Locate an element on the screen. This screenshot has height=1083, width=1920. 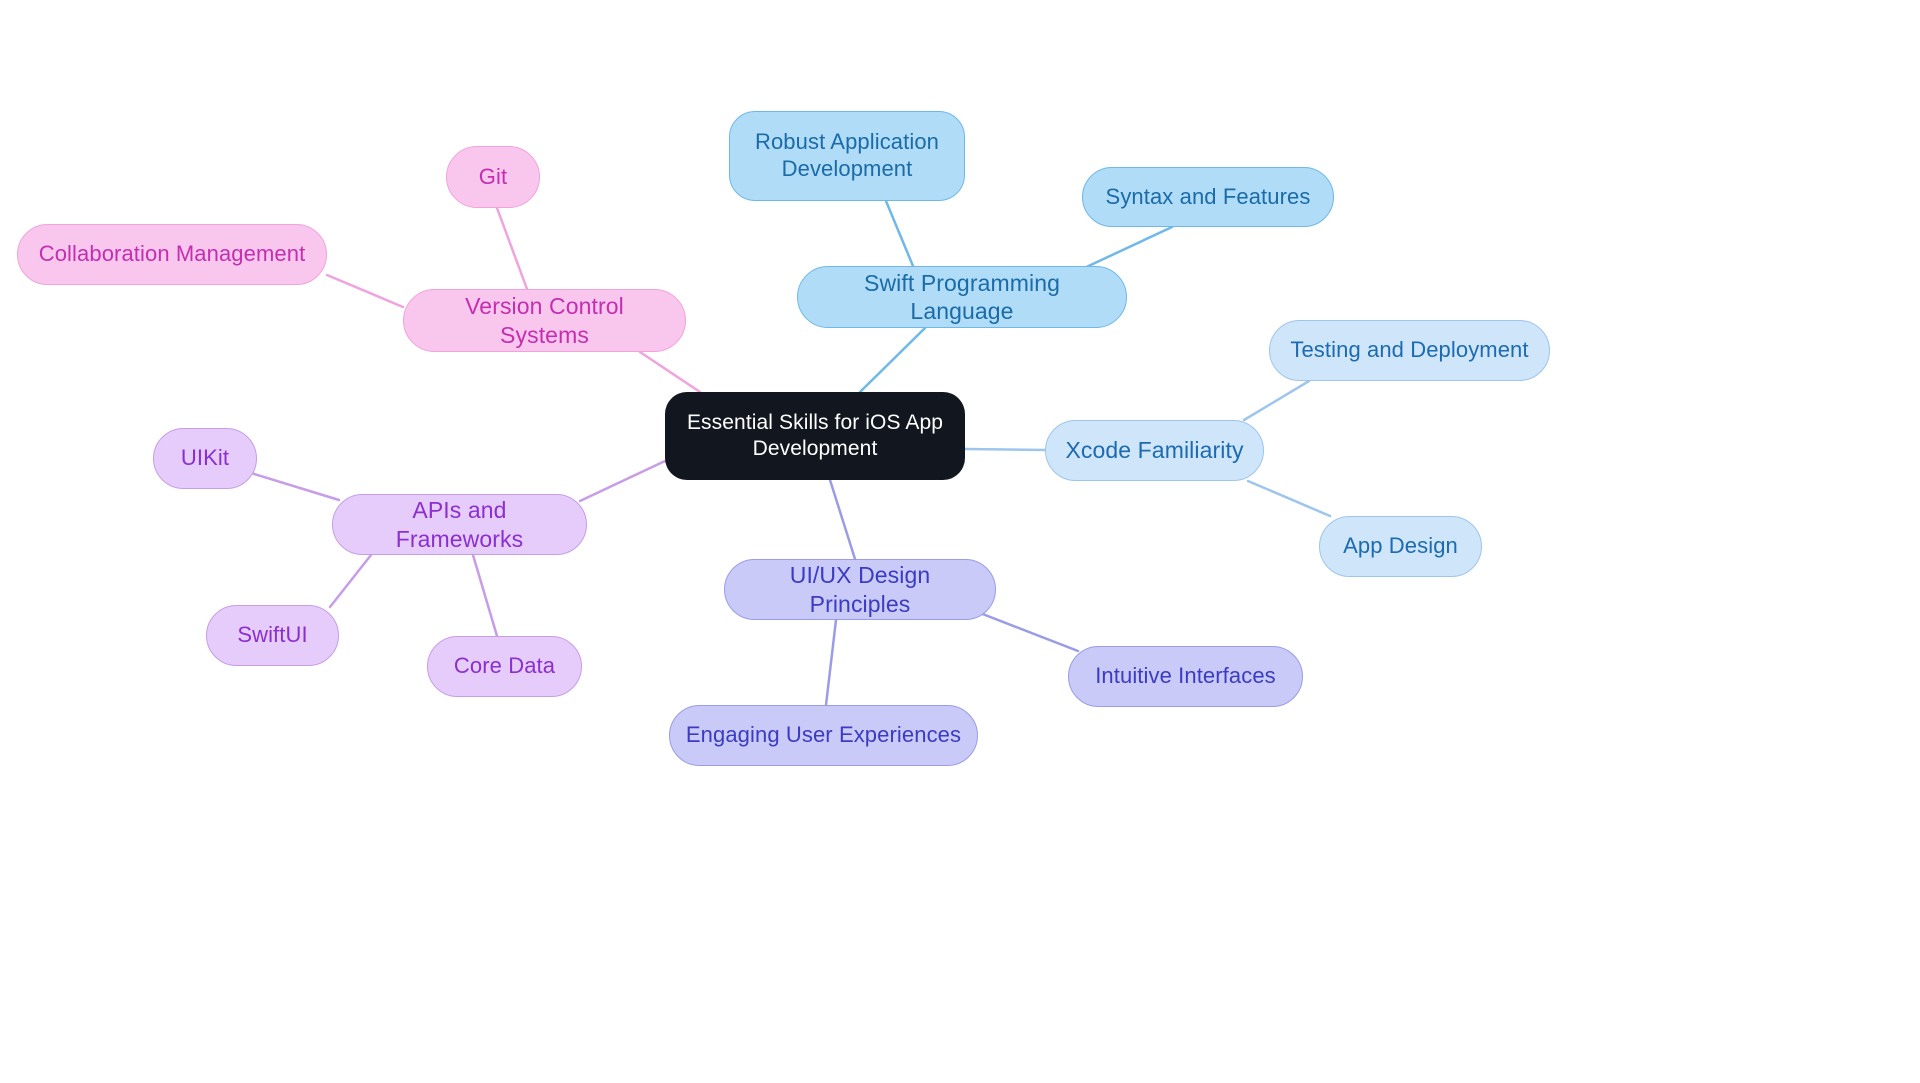
mindmap-node-intuitive-interfaces: Intuitive Interfaces is located at coordinates (1185, 676).